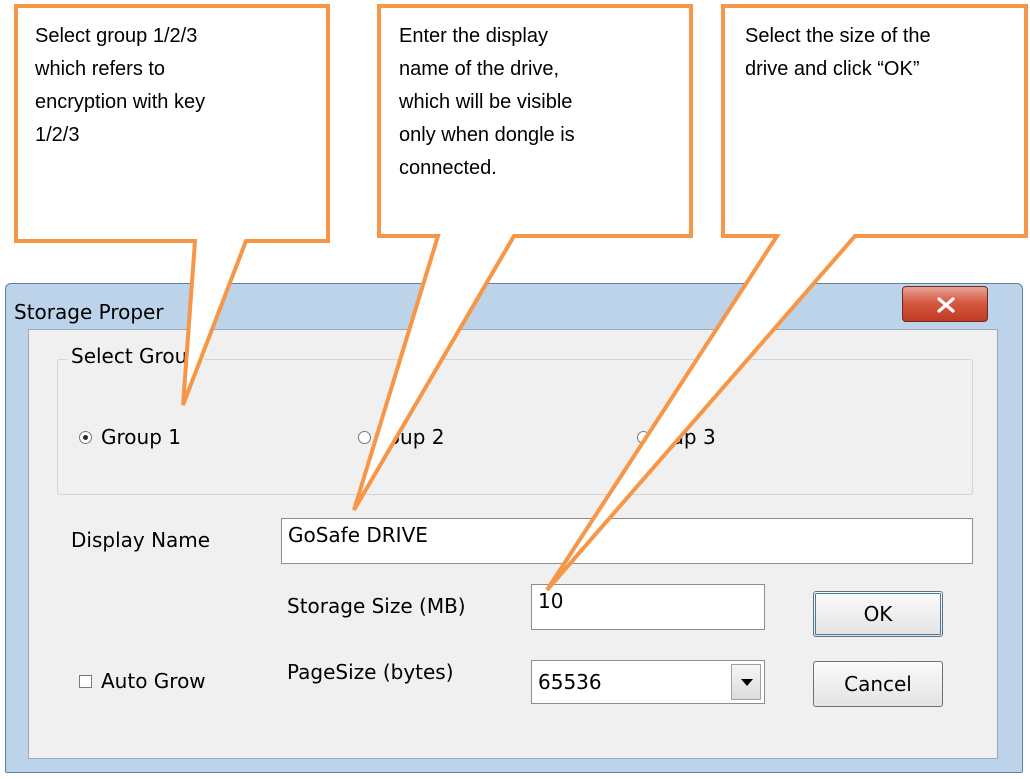  What do you see at coordinates (120, 102) in the screenshot?
I see `callout-line: encryption with key` at bounding box center [120, 102].